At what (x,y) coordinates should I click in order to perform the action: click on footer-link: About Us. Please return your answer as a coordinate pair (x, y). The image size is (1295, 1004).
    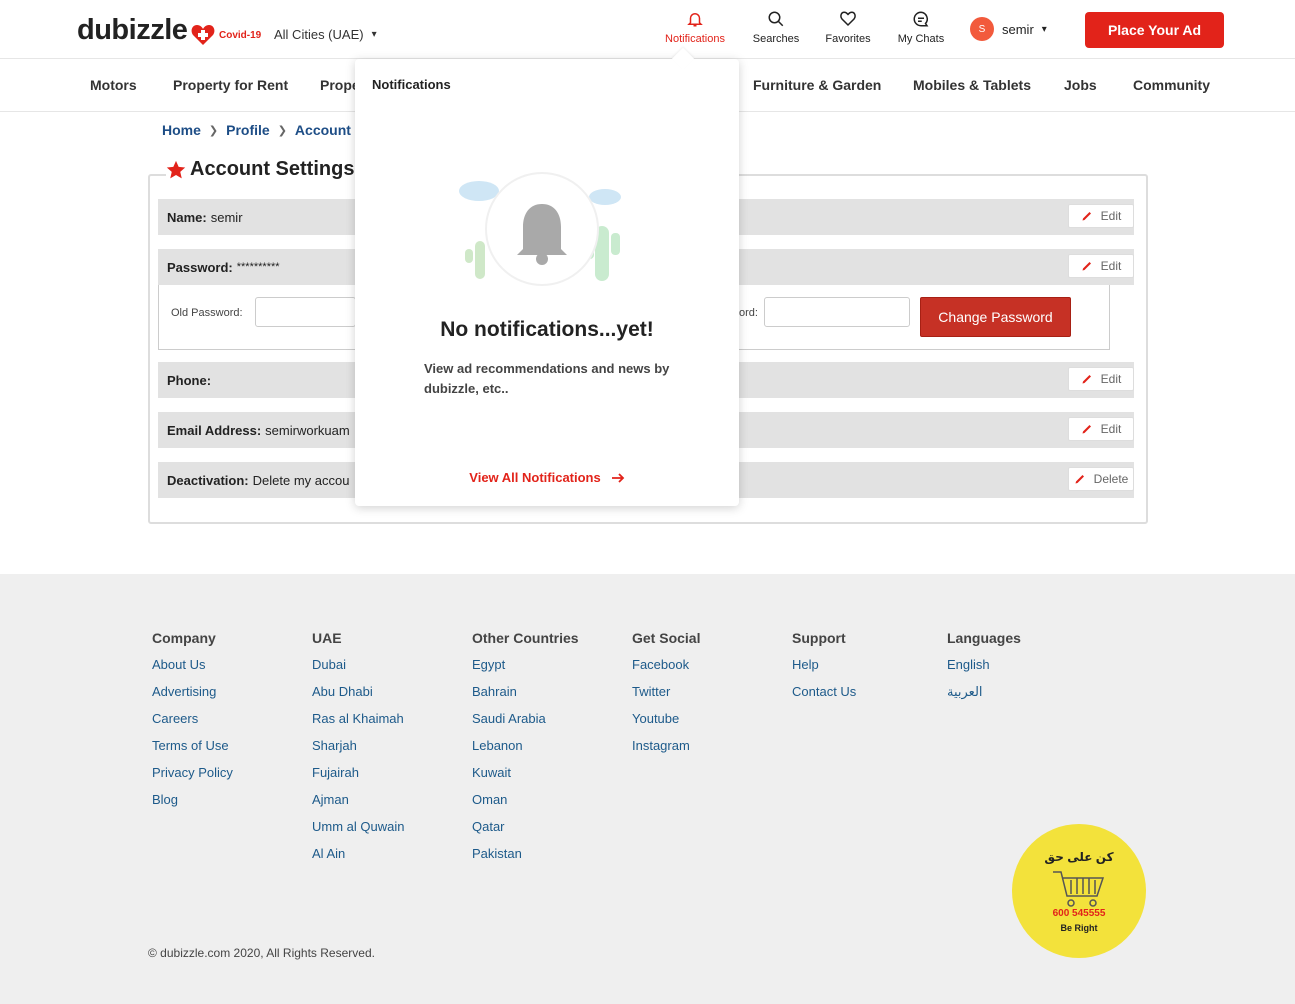
    Looking at the image, I should click on (192, 670).